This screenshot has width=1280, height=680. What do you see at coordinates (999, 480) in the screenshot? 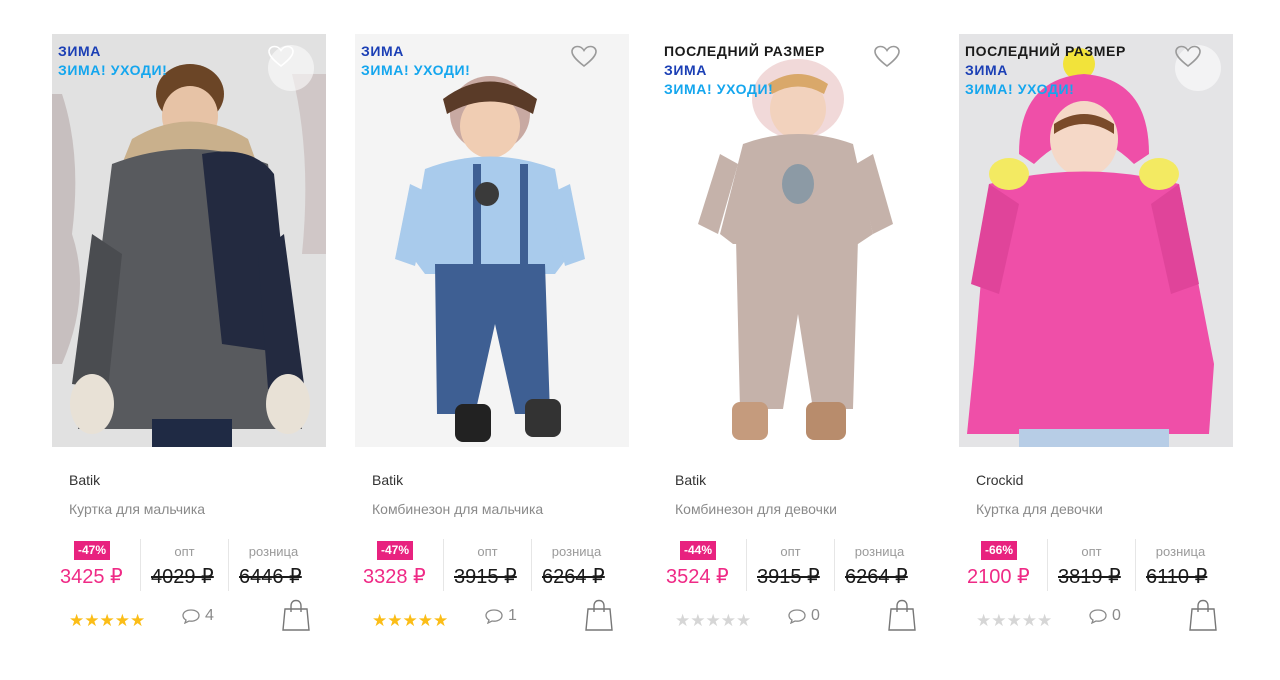
I see `product-brand: Crockid` at bounding box center [999, 480].